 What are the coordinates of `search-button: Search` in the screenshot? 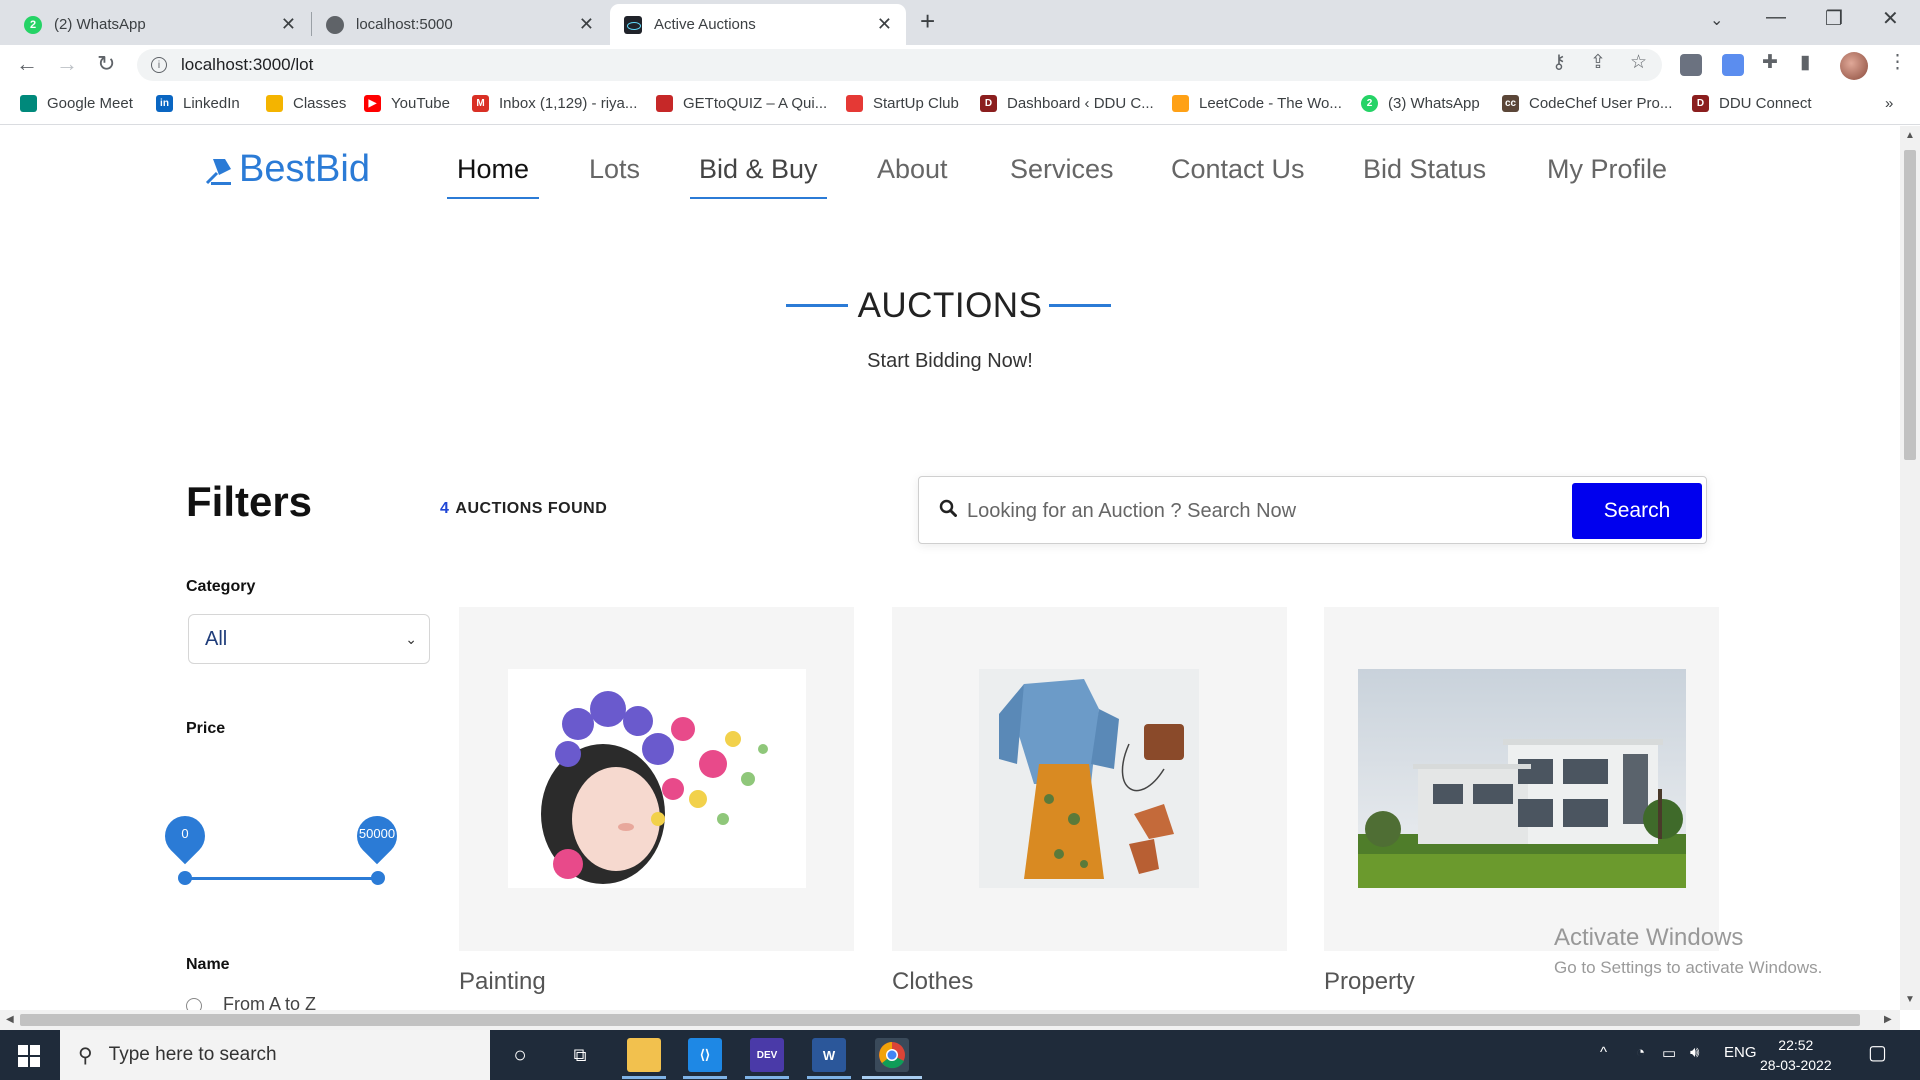 It's located at (1637, 511).